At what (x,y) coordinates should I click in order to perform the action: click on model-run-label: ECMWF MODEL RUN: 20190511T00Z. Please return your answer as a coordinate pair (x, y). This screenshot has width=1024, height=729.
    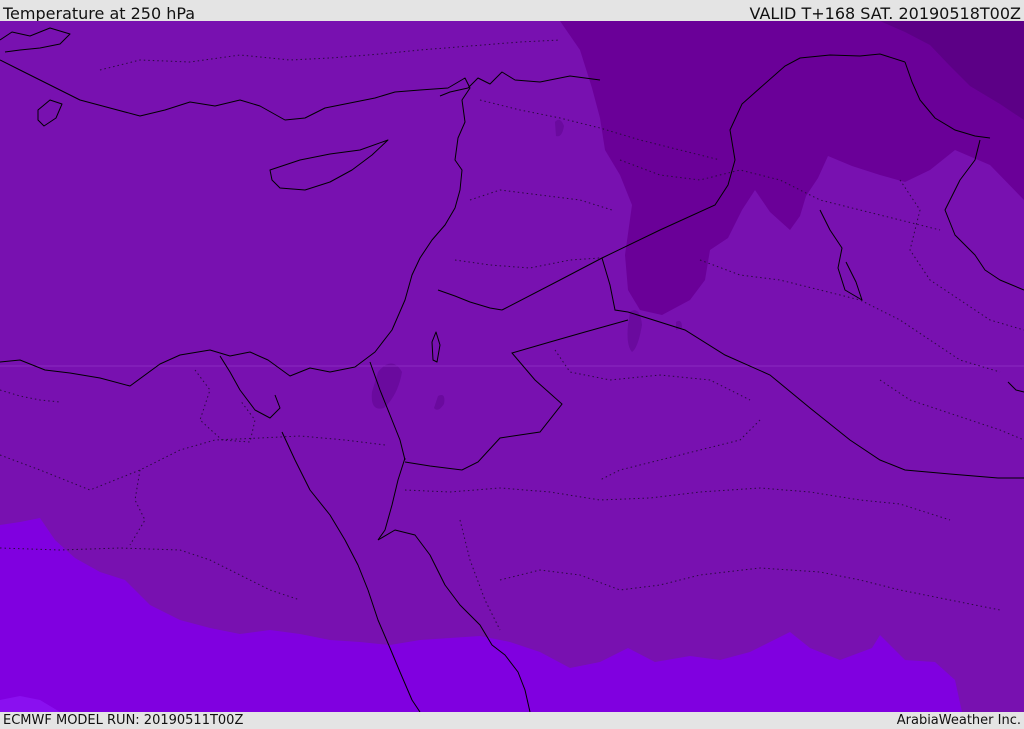
    Looking at the image, I should click on (123, 720).